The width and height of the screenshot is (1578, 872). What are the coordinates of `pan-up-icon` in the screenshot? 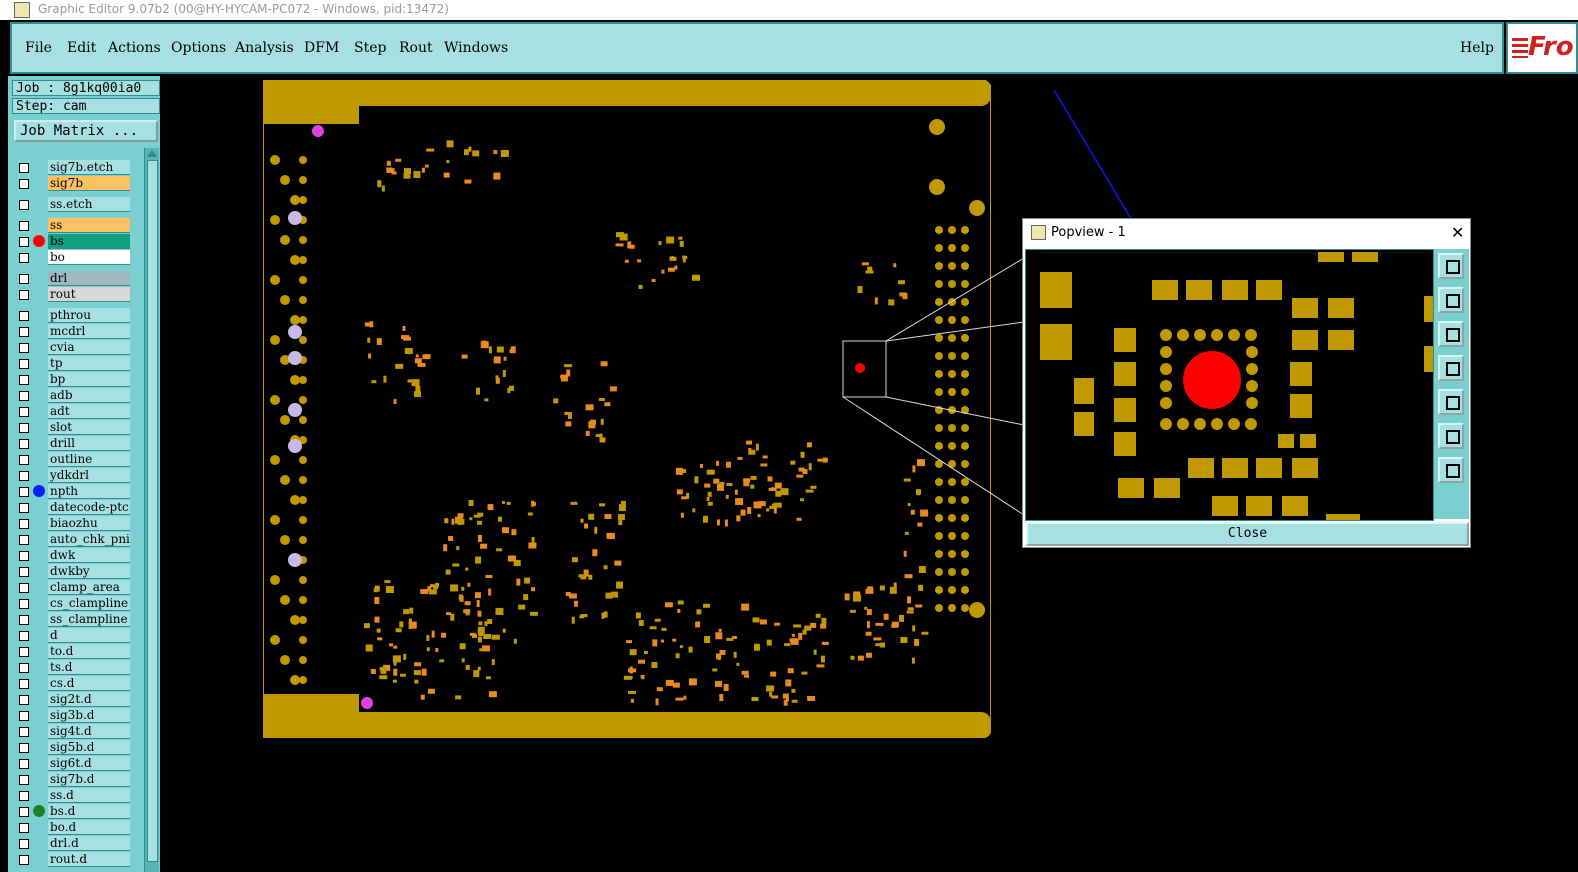 It's located at (1453, 301).